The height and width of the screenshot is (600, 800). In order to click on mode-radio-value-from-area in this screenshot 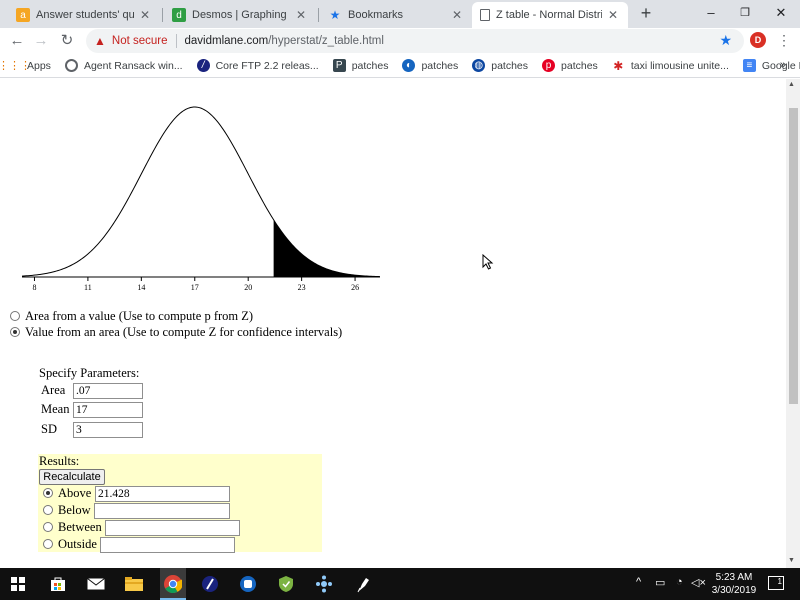, I will do `click(15, 332)`.